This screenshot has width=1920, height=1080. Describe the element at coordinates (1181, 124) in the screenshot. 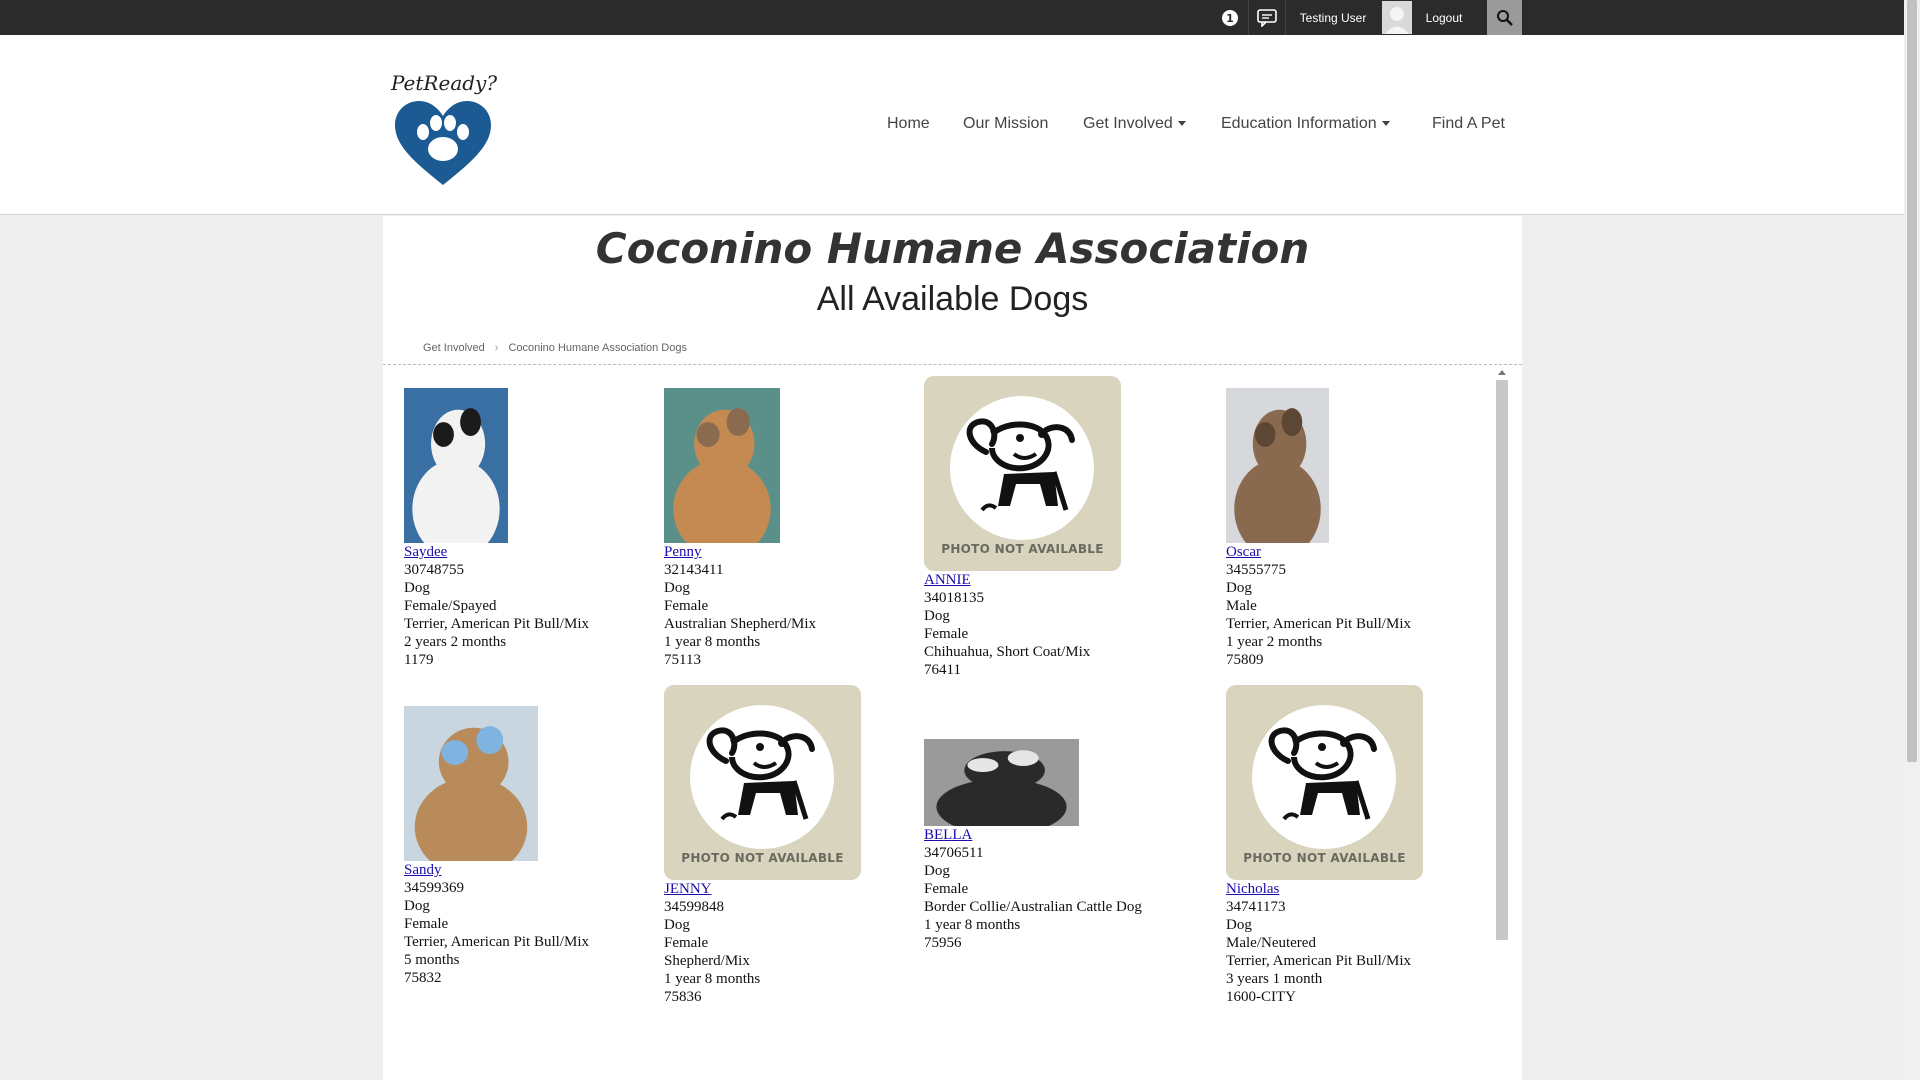

I see `caret-down-icon` at that location.